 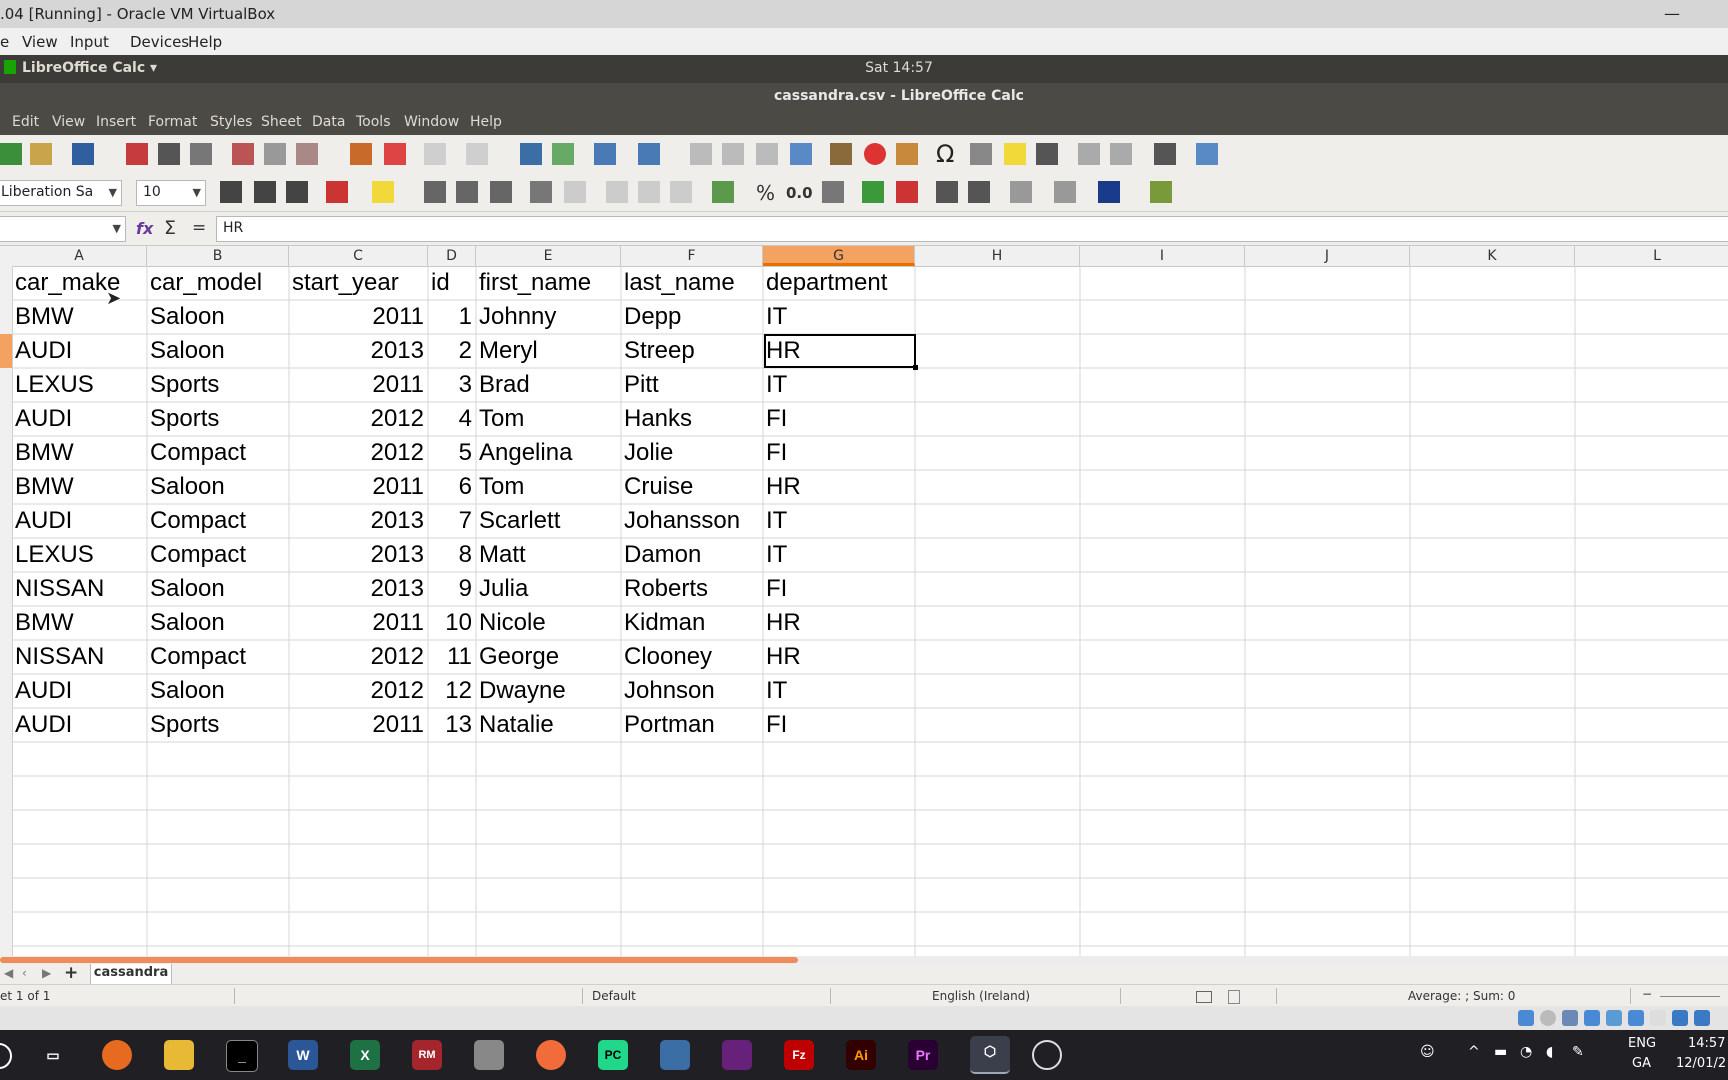 I want to click on table-cell: LEXUS, so click(x=79, y=385).